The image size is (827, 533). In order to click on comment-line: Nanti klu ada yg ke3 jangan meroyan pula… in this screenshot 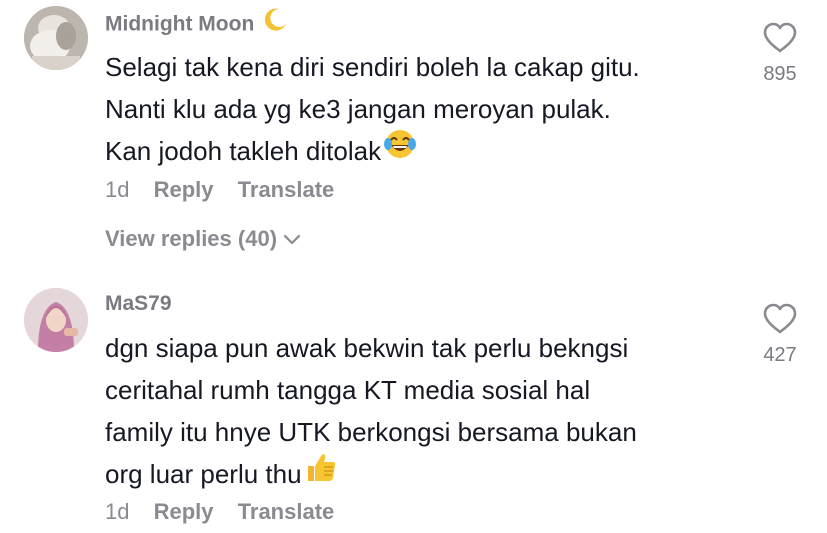, I will do `click(358, 109)`.